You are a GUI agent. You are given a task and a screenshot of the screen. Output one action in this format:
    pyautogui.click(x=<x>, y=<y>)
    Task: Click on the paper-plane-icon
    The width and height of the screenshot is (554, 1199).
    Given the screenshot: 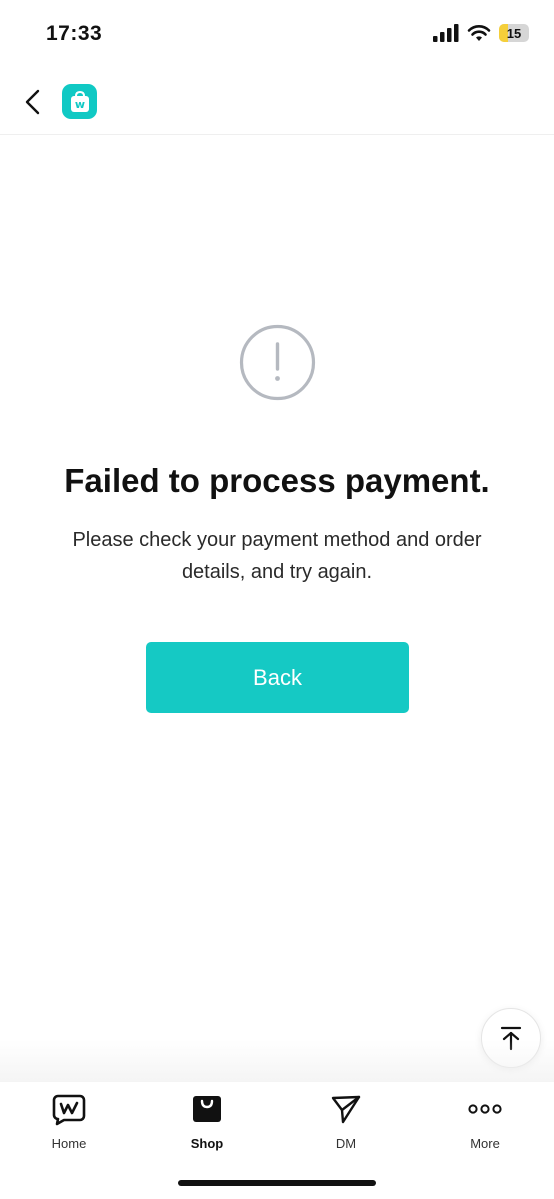 What is the action you would take?
    pyautogui.click(x=346, y=1109)
    